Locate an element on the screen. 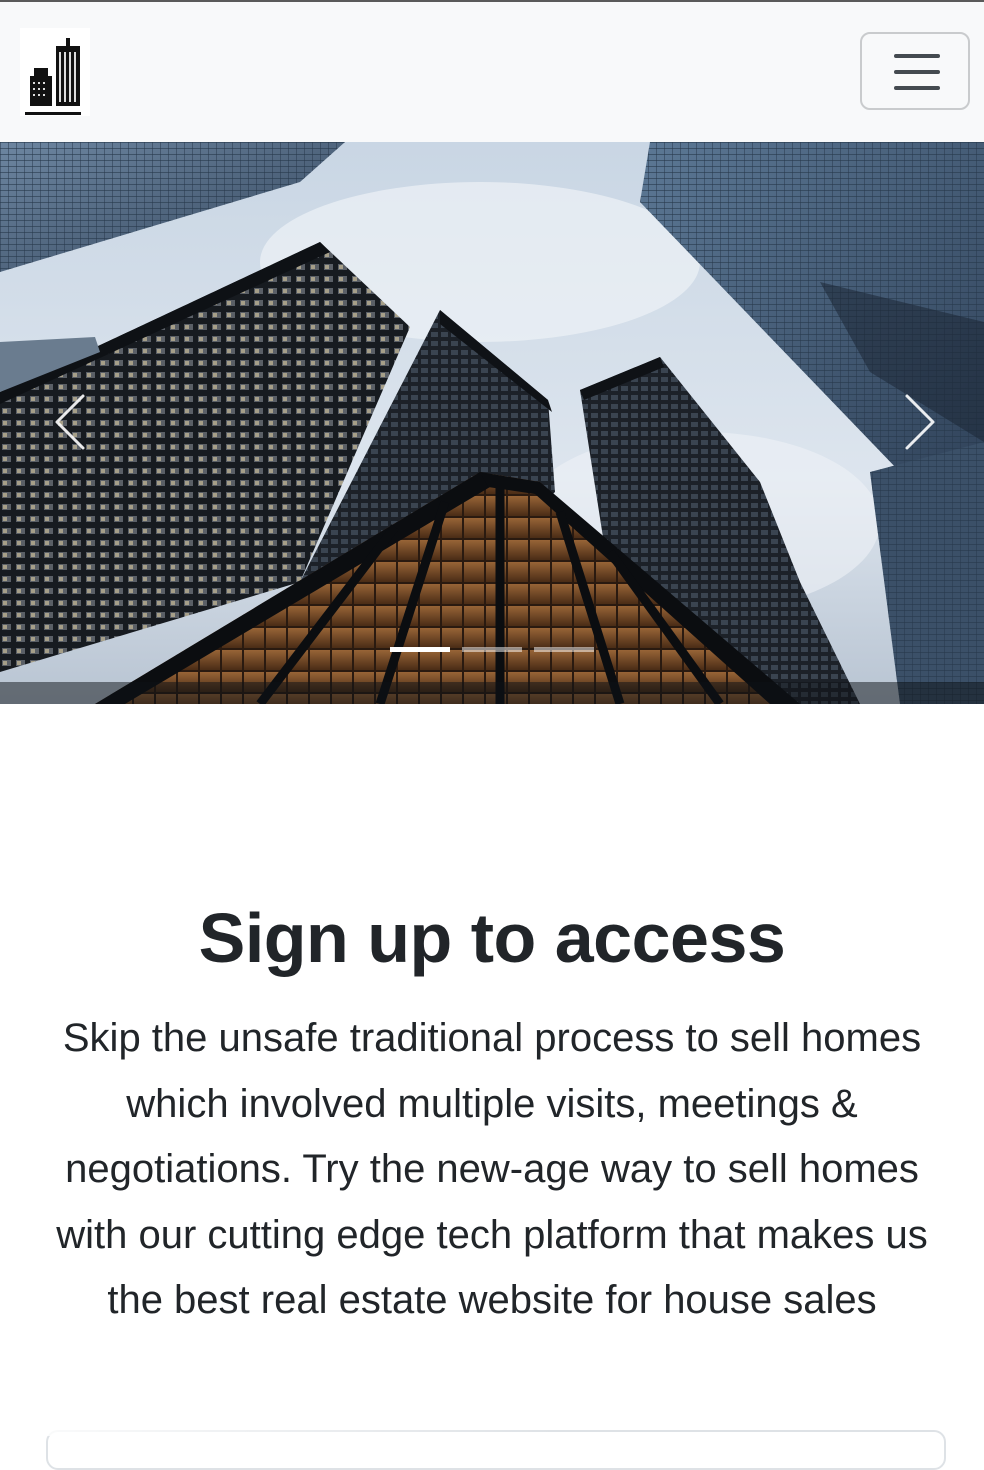 This screenshot has width=984, height=1470. carousel-prev-button is located at coordinates (71, 422).